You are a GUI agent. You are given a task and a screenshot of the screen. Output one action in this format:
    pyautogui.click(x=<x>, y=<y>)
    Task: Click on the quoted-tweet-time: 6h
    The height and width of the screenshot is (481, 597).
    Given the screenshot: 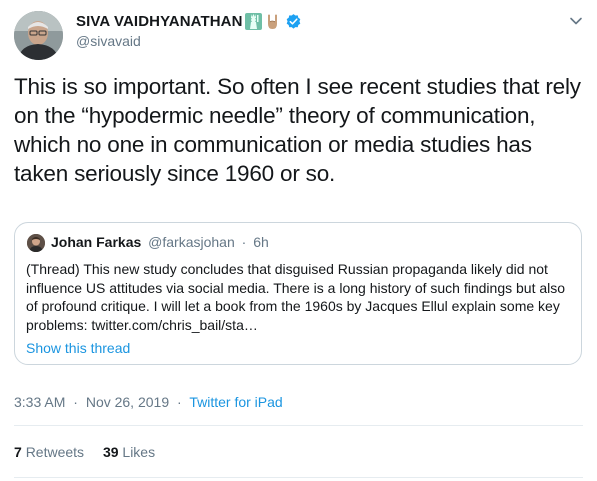 What is the action you would take?
    pyautogui.click(x=261, y=242)
    